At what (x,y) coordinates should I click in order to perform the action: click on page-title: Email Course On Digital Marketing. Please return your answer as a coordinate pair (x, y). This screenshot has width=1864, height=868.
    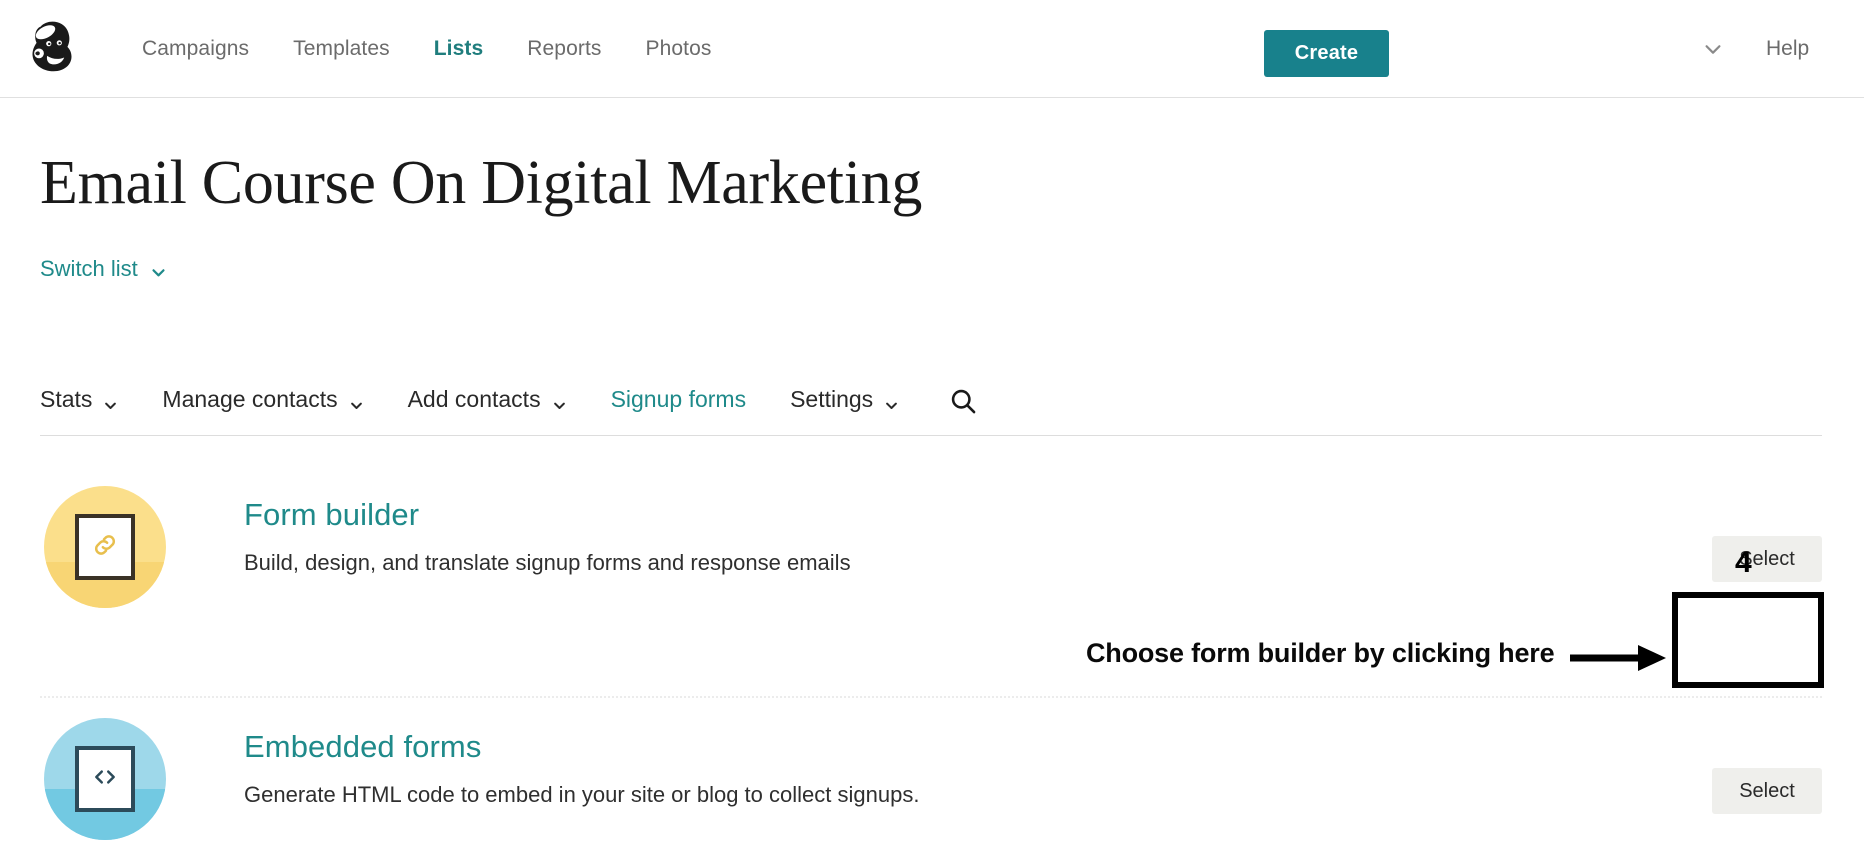
    Looking at the image, I should click on (481, 183).